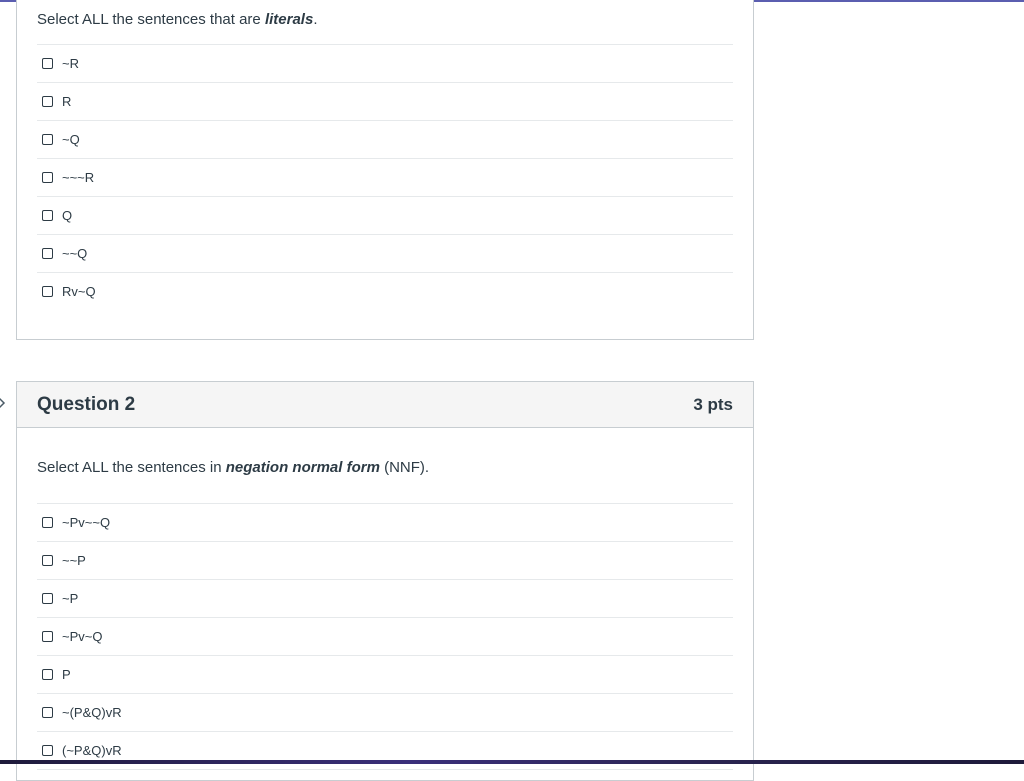 The image size is (1024, 781). I want to click on answer-option: Q, so click(385, 216).